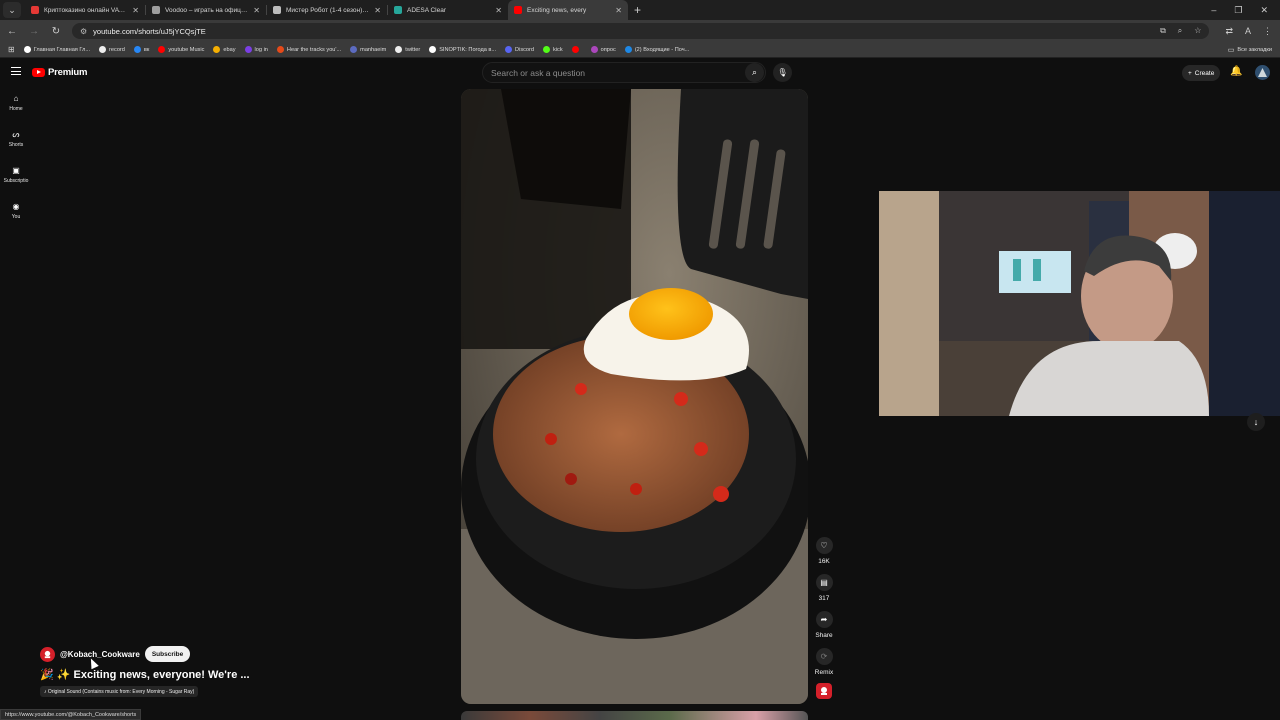 This screenshot has width=1280, height=720. What do you see at coordinates (11, 49) in the screenshot?
I see `apps-icon: ⊞` at bounding box center [11, 49].